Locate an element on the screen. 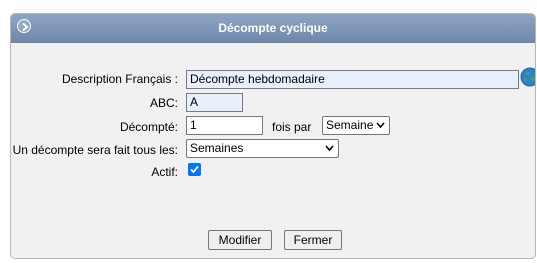 The height and width of the screenshot is (263, 537). checkmark-icon is located at coordinates (194, 169).